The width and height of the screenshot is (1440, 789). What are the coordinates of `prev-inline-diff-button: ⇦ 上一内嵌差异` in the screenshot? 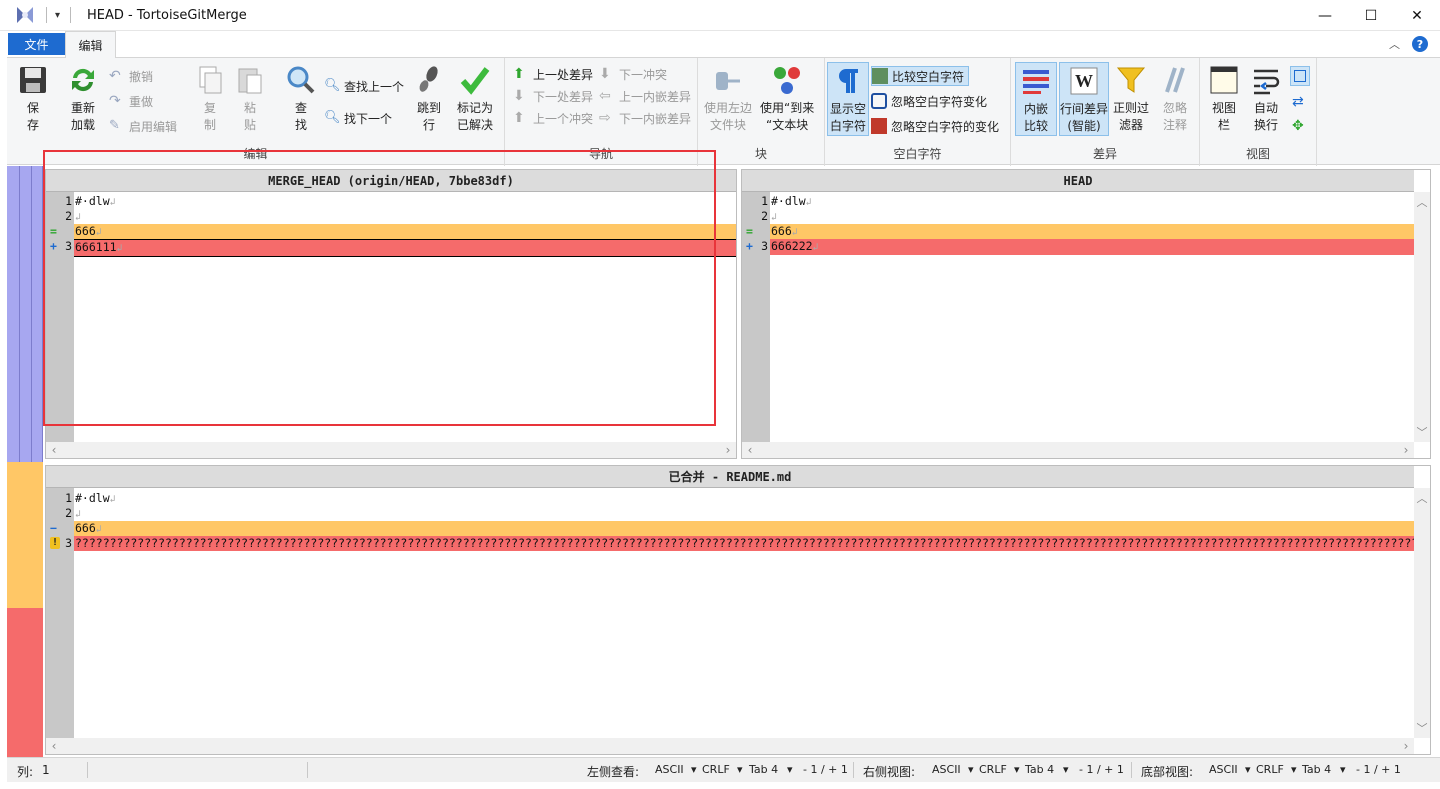 It's located at (645, 96).